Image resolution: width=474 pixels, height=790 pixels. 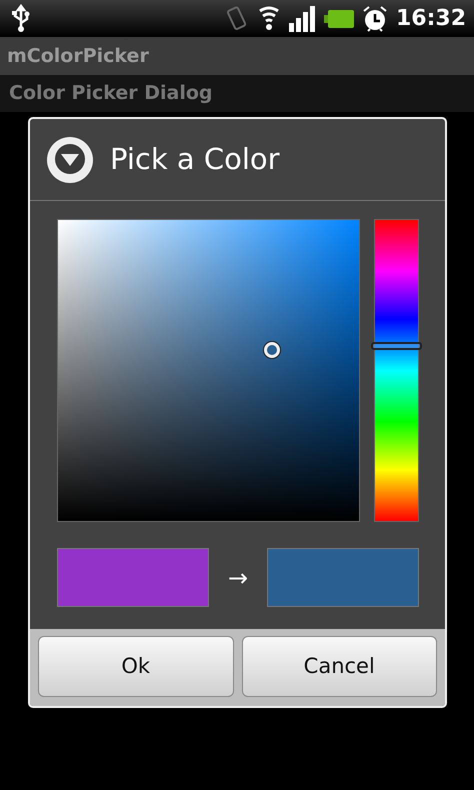 What do you see at coordinates (431, 19) in the screenshot?
I see `clock: 16:32` at bounding box center [431, 19].